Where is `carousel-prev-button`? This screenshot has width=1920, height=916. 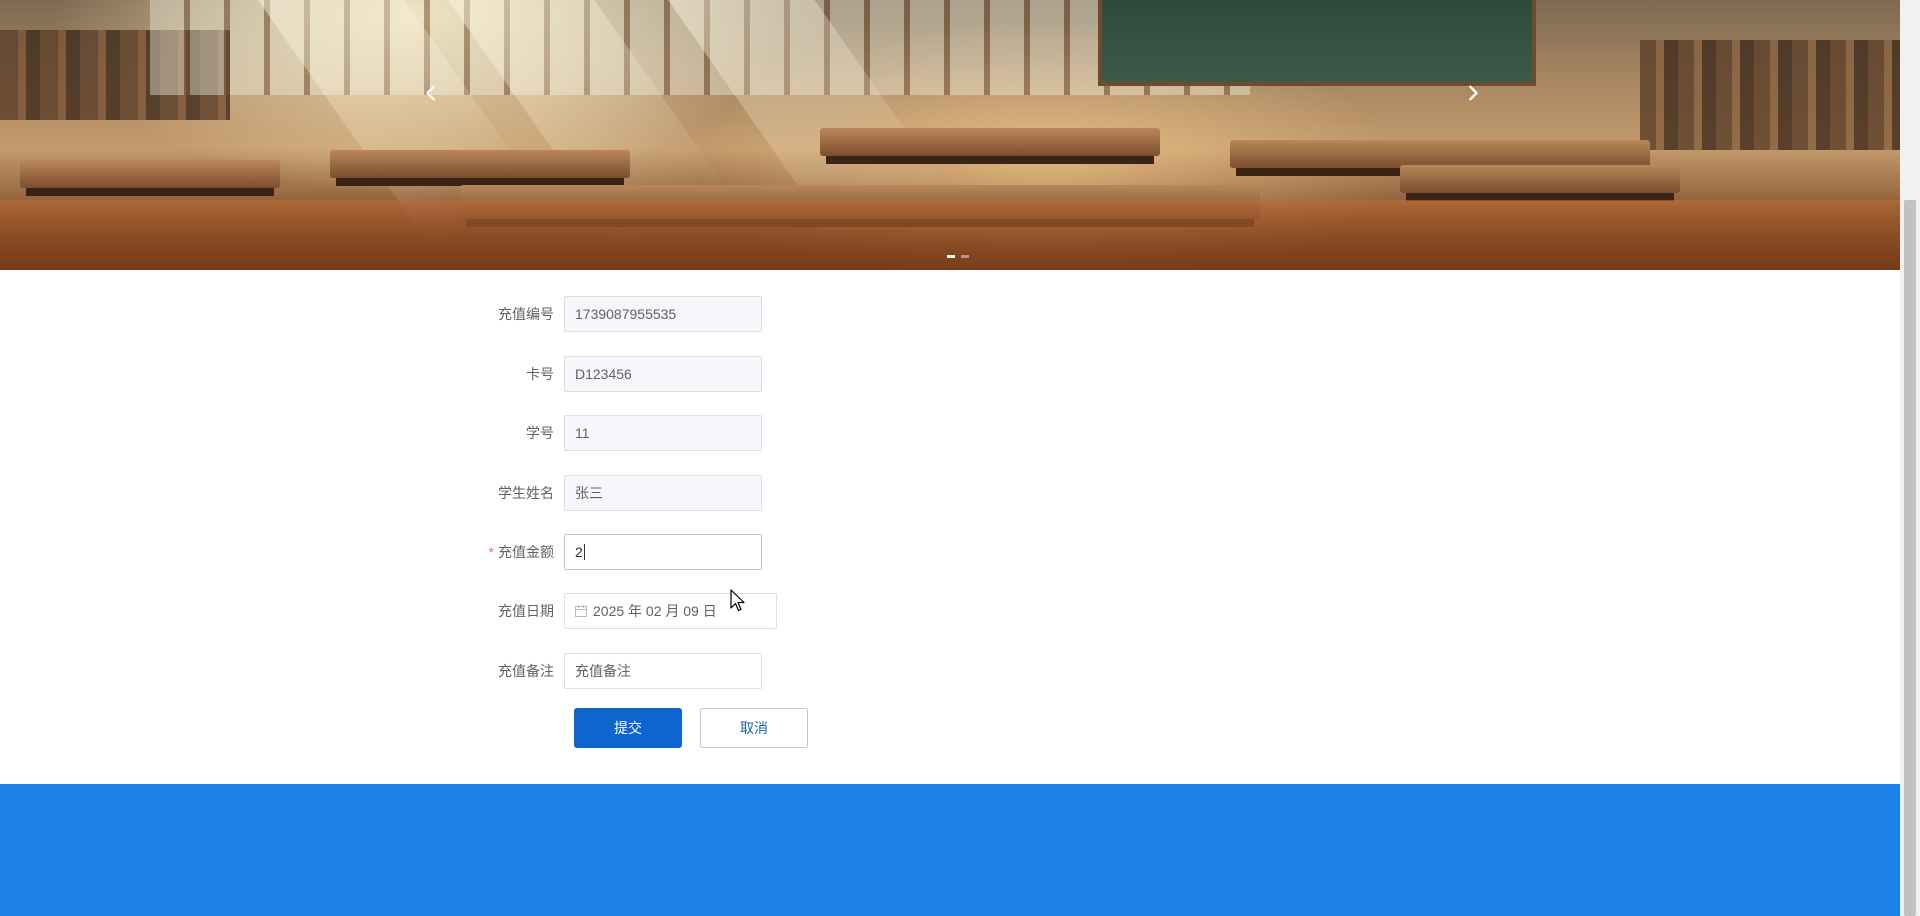 carousel-prev-button is located at coordinates (431, 93).